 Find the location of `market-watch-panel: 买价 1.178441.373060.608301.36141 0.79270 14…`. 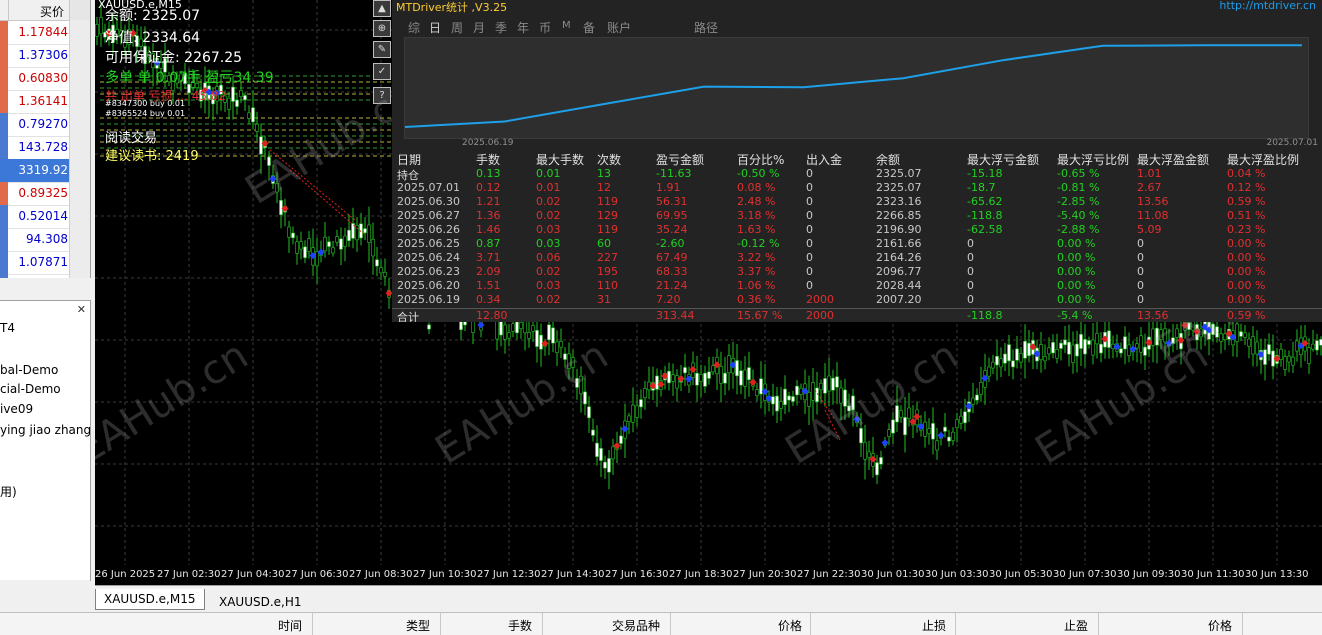

market-watch-panel: 买价 1.178441.373060.608301.36141 0.79270 14… is located at coordinates (45, 139).